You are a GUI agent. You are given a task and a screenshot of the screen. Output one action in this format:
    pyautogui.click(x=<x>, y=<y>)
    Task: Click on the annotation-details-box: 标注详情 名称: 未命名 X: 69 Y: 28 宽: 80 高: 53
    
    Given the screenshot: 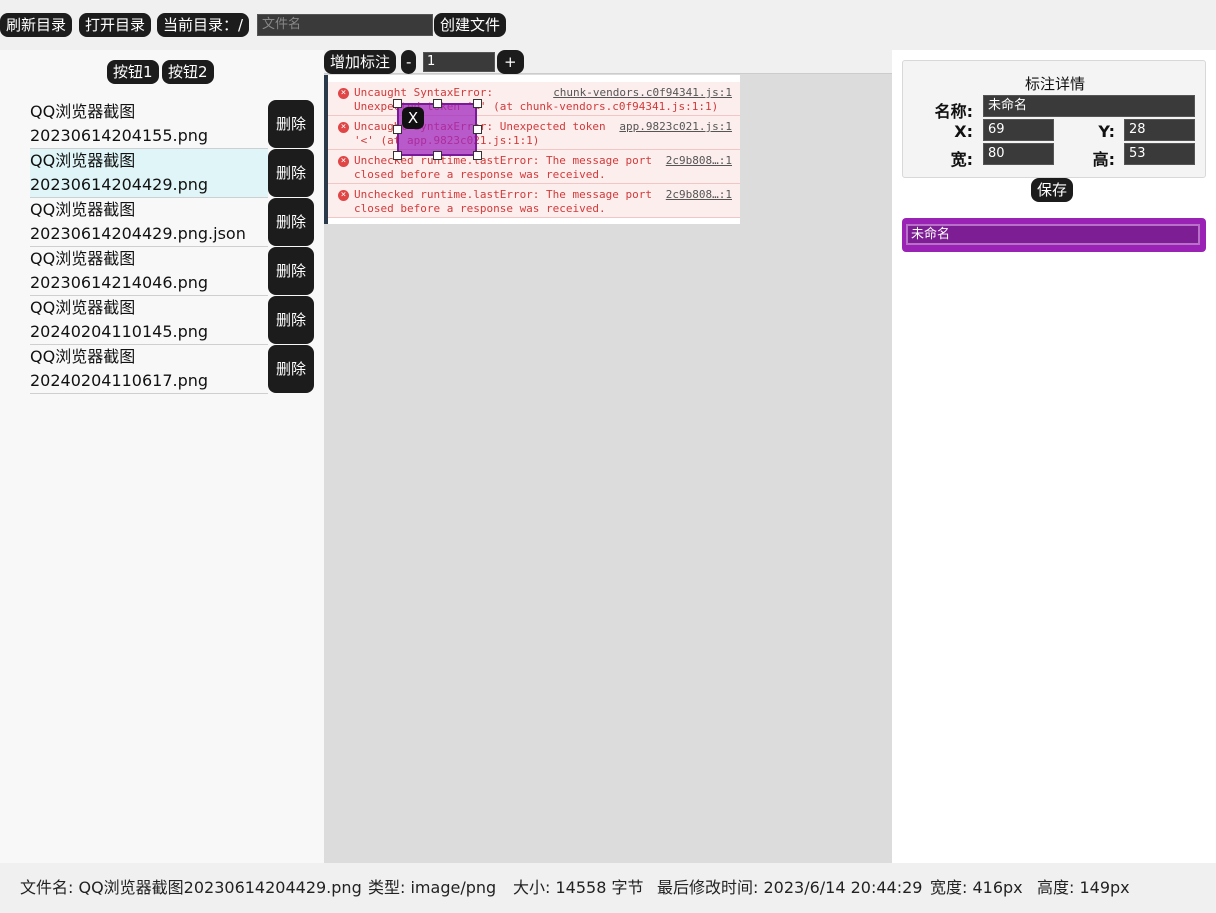 What is the action you would take?
    pyautogui.click(x=1054, y=119)
    